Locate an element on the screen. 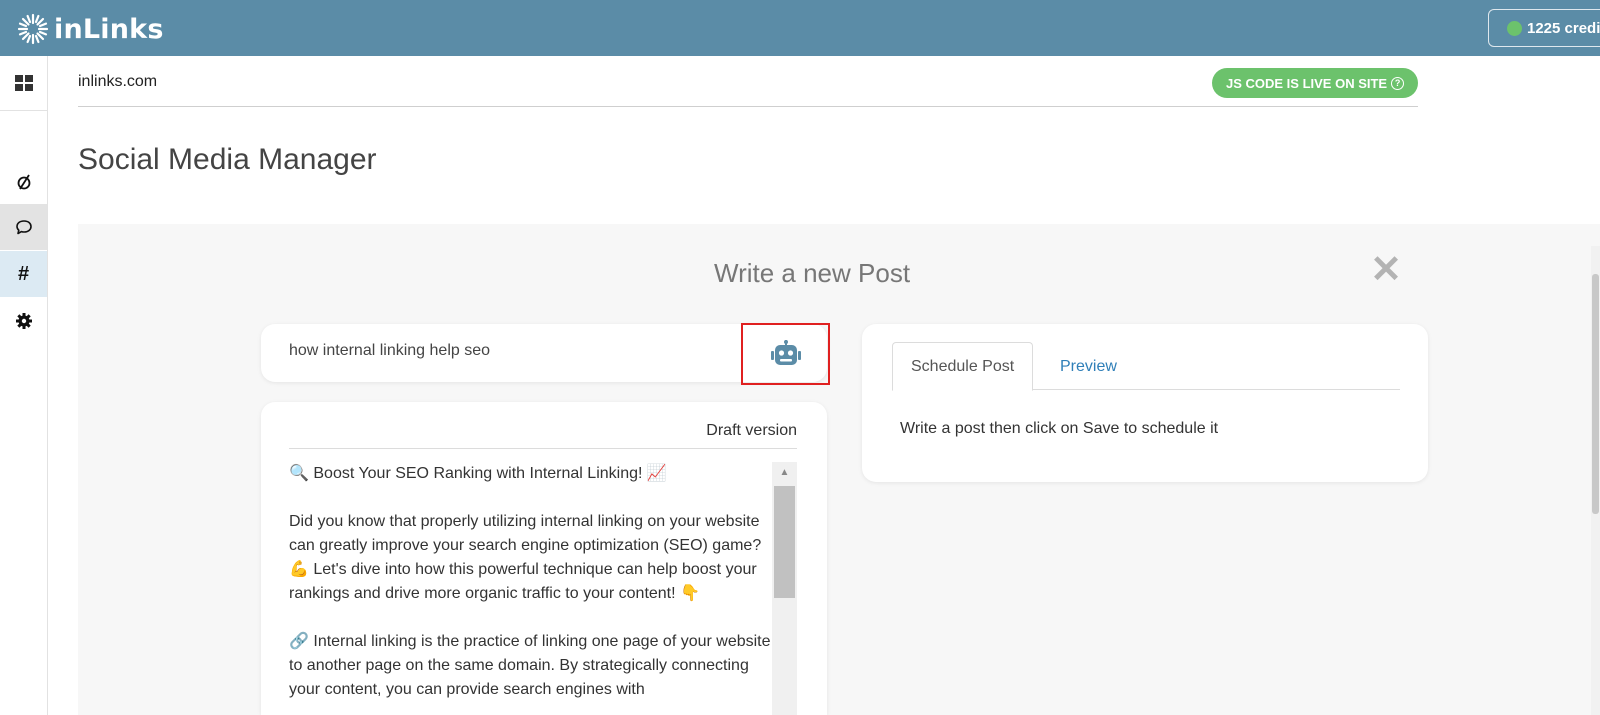 Image resolution: width=1600 pixels, height=715 pixels. dashboard-icon is located at coordinates (23, 83).